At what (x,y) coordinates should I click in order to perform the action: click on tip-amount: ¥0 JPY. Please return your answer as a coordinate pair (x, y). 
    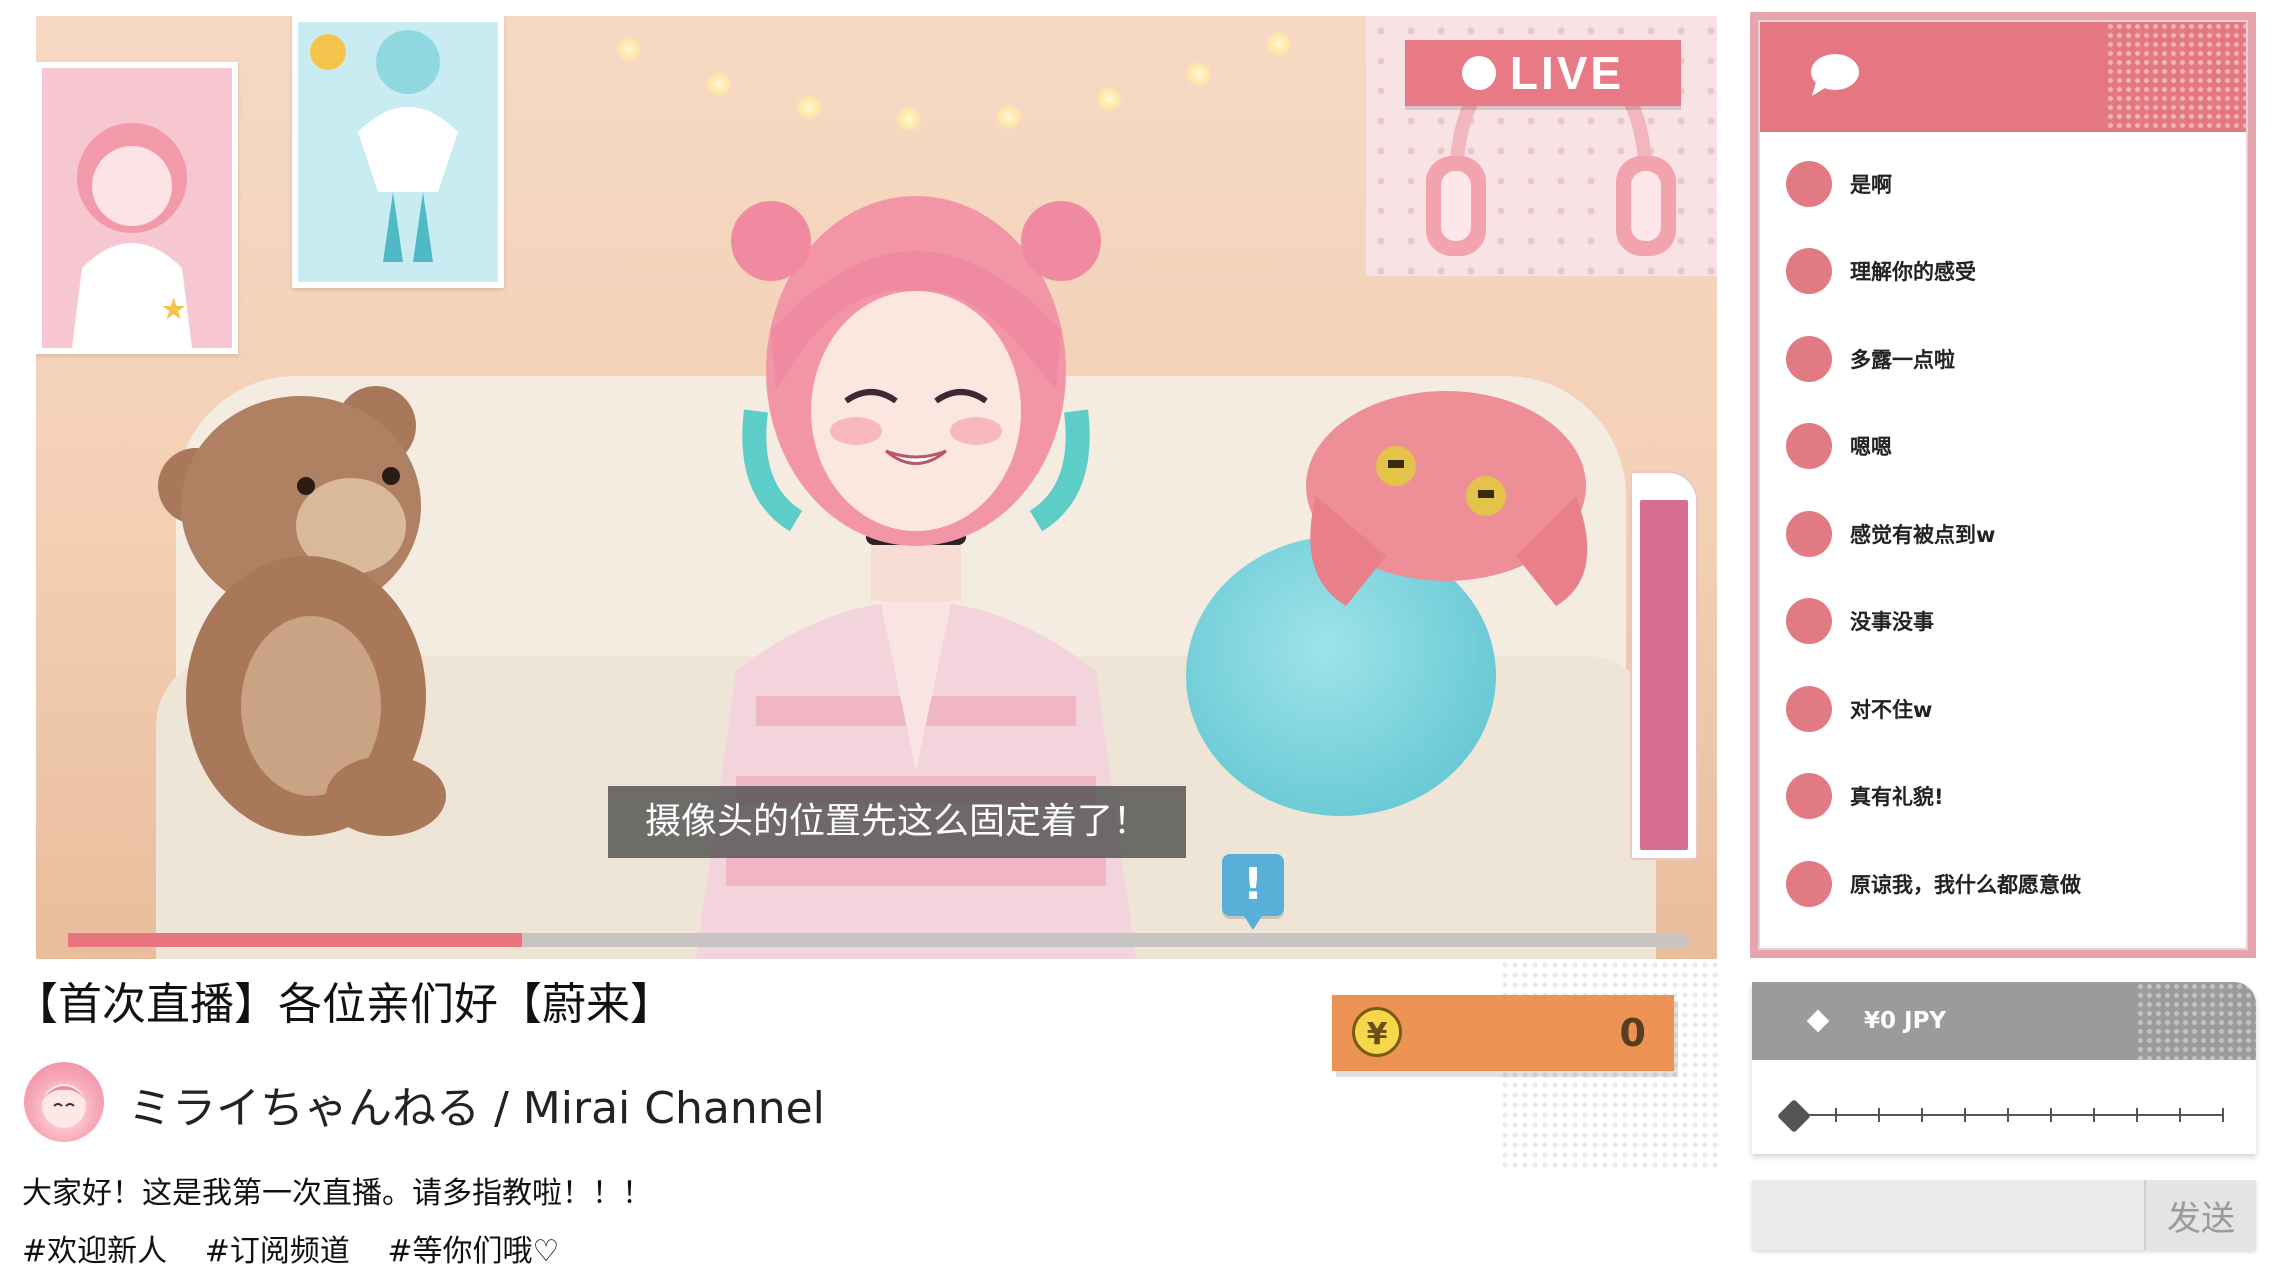
    Looking at the image, I should click on (1905, 1021).